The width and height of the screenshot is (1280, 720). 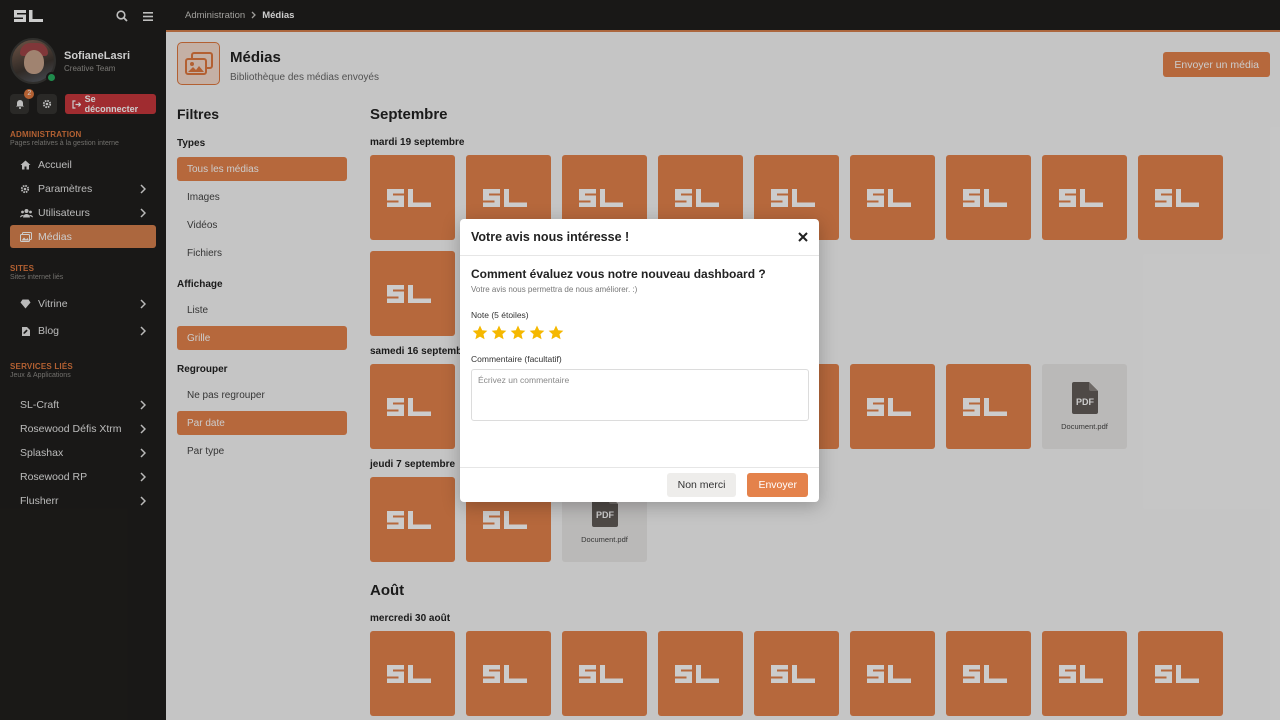 I want to click on close-icon, so click(x=803, y=237).